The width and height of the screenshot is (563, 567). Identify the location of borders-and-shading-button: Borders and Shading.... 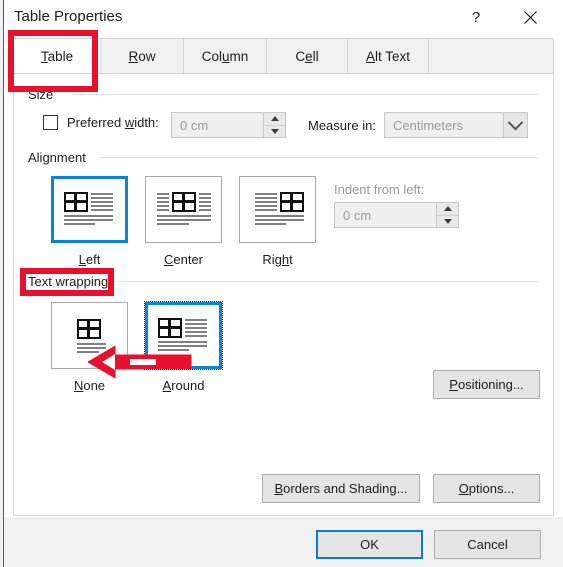
(341, 488).